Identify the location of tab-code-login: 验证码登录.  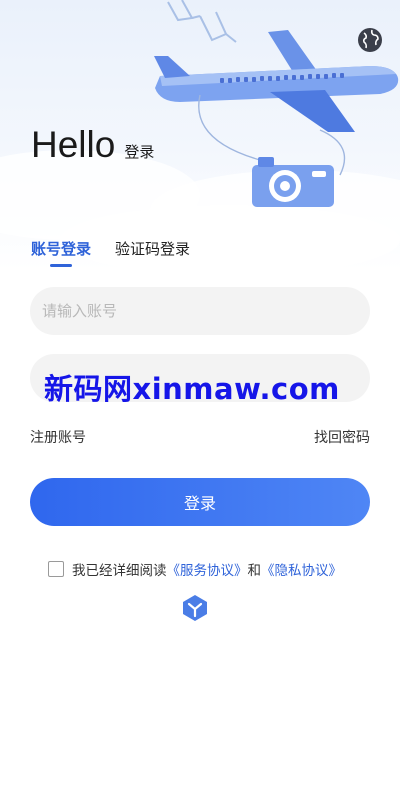
(152, 248).